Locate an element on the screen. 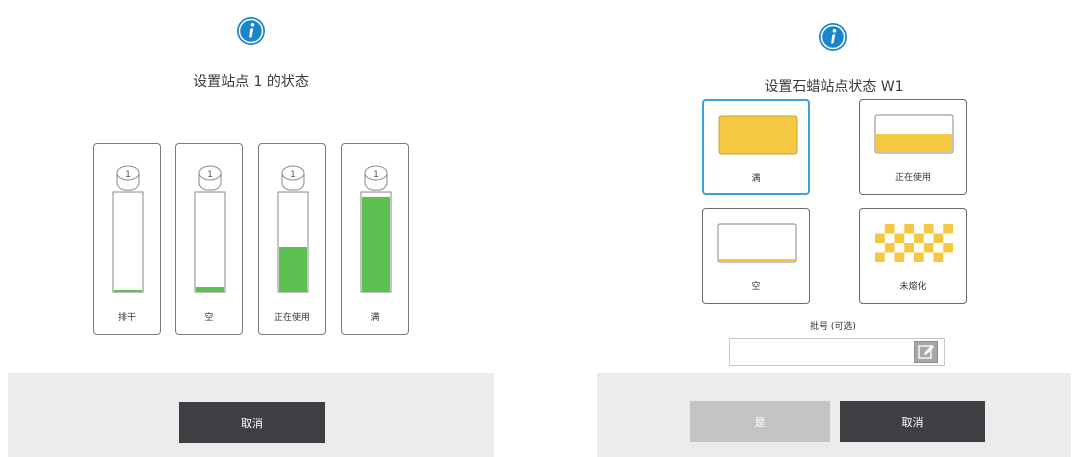 This screenshot has height=457, width=1075. lot-number-input is located at coordinates (837, 352).